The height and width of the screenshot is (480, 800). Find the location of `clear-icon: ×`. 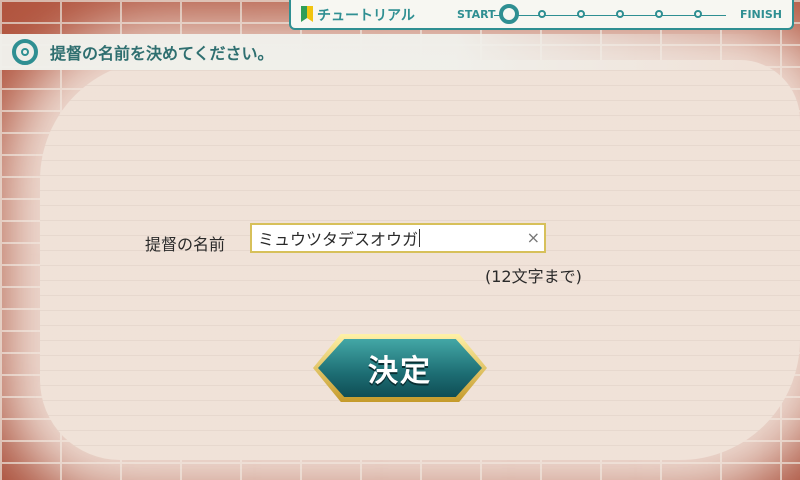

clear-icon: × is located at coordinates (533, 238).